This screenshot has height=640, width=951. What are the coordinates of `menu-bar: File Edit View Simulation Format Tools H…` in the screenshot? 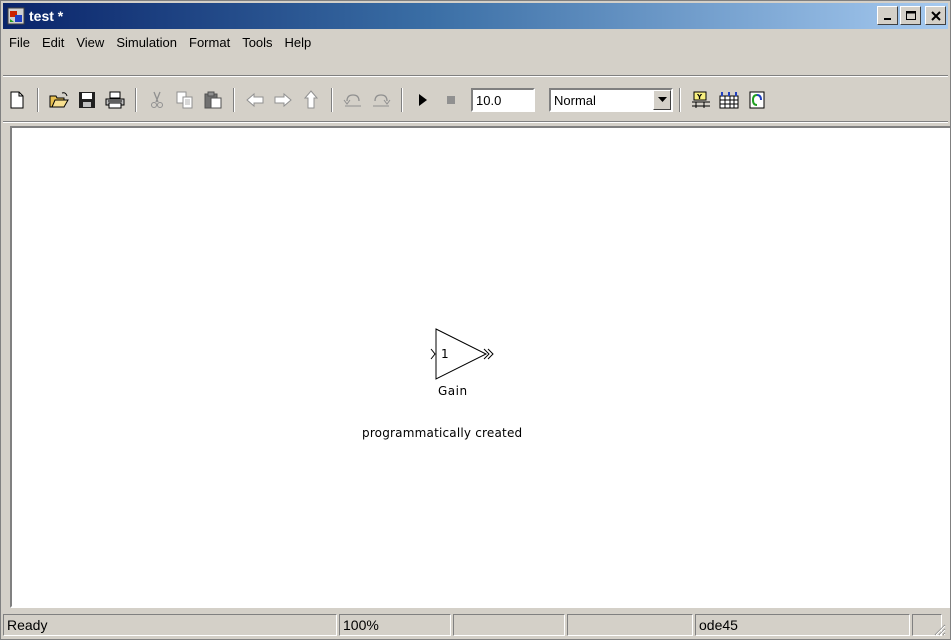 It's located at (160, 42).